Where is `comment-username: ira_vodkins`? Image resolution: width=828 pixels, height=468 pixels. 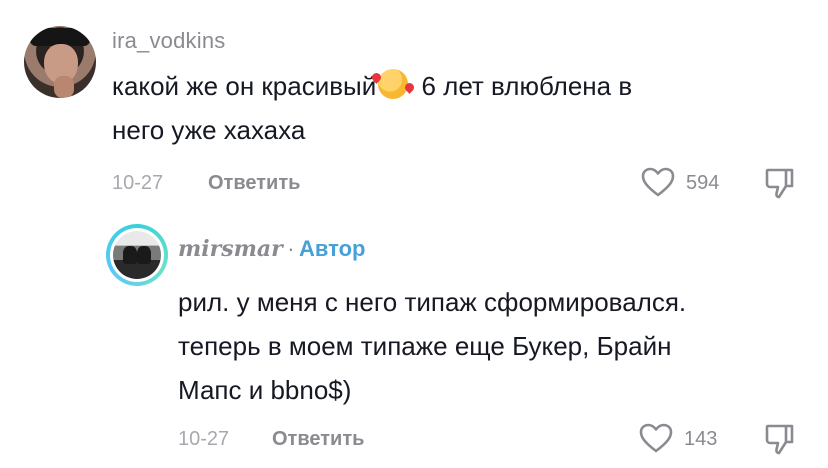 comment-username: ira_vodkins is located at coordinates (168, 41).